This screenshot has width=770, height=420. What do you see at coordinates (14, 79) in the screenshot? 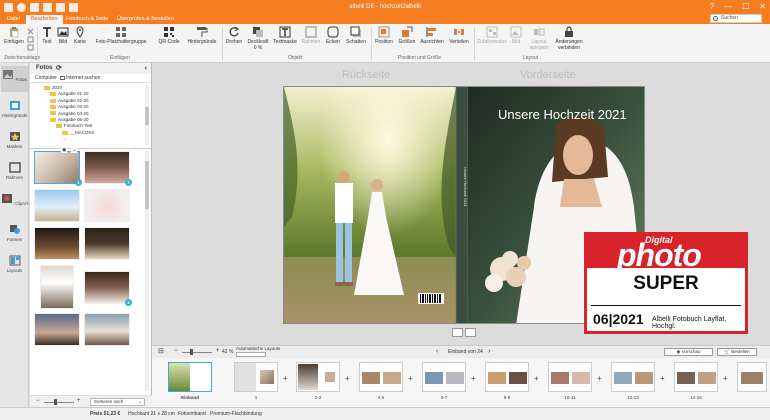
I see `tool-photos: Fotos` at bounding box center [14, 79].